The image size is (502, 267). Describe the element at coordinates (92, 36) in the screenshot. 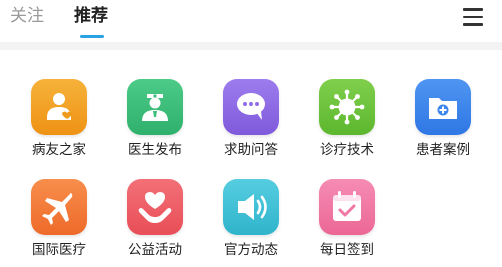

I see `active-tab-indicator` at that location.